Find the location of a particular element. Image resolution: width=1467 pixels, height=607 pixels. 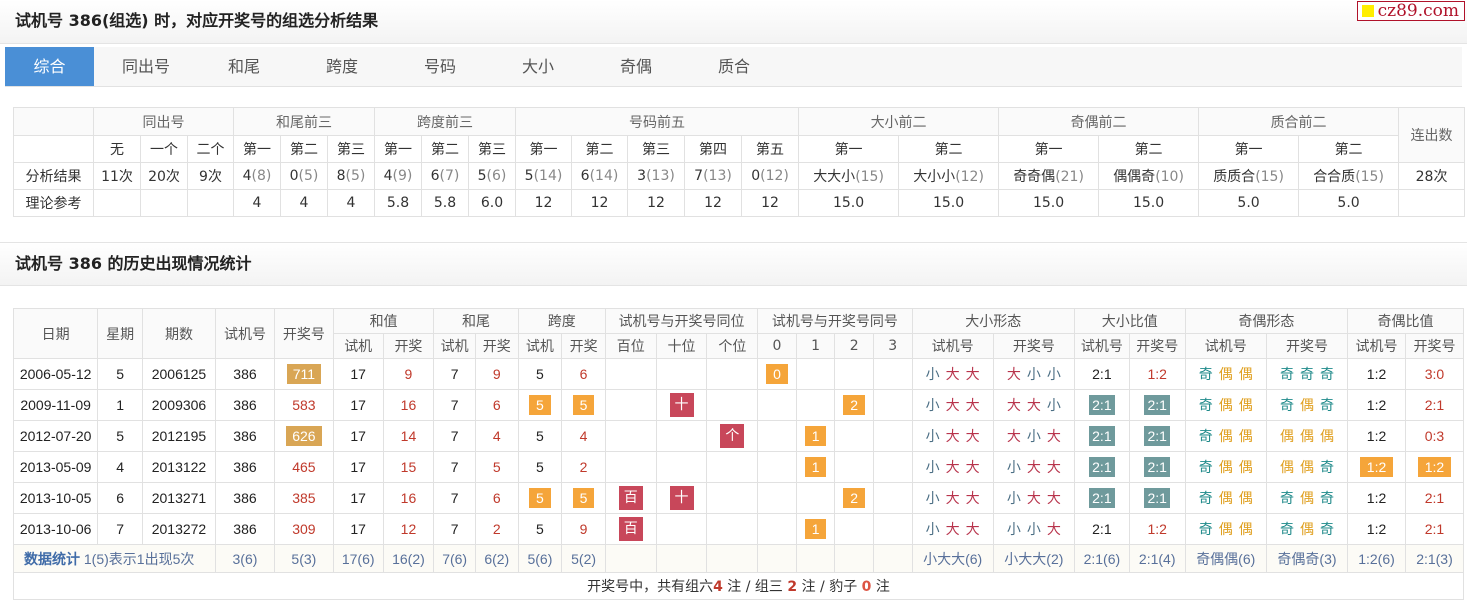

tab-zhihe: 质合 is located at coordinates (734, 66).